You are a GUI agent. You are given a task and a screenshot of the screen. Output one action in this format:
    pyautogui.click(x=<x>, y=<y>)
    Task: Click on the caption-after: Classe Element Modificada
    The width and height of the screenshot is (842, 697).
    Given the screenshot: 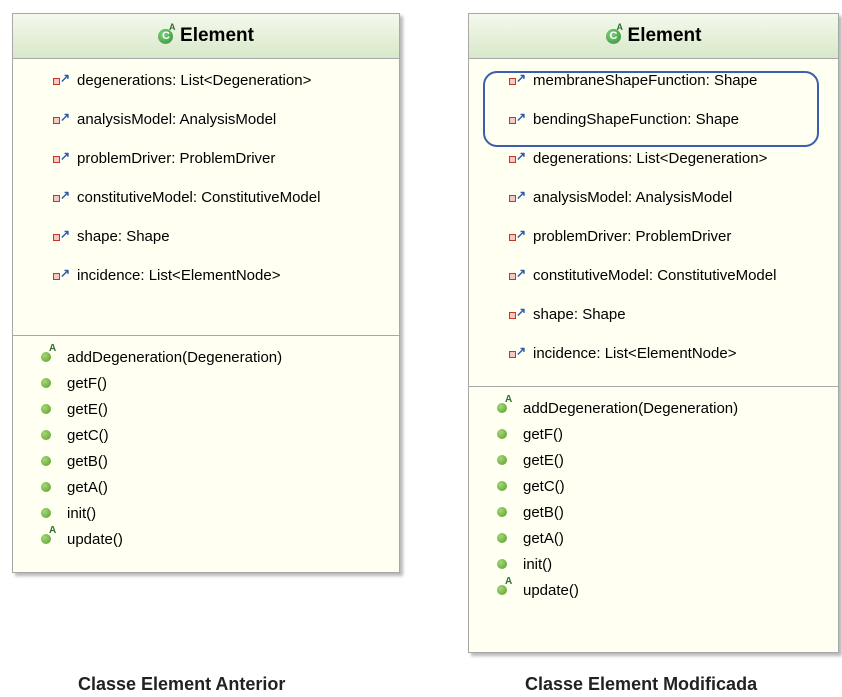 What is the action you would take?
    pyautogui.click(x=641, y=684)
    